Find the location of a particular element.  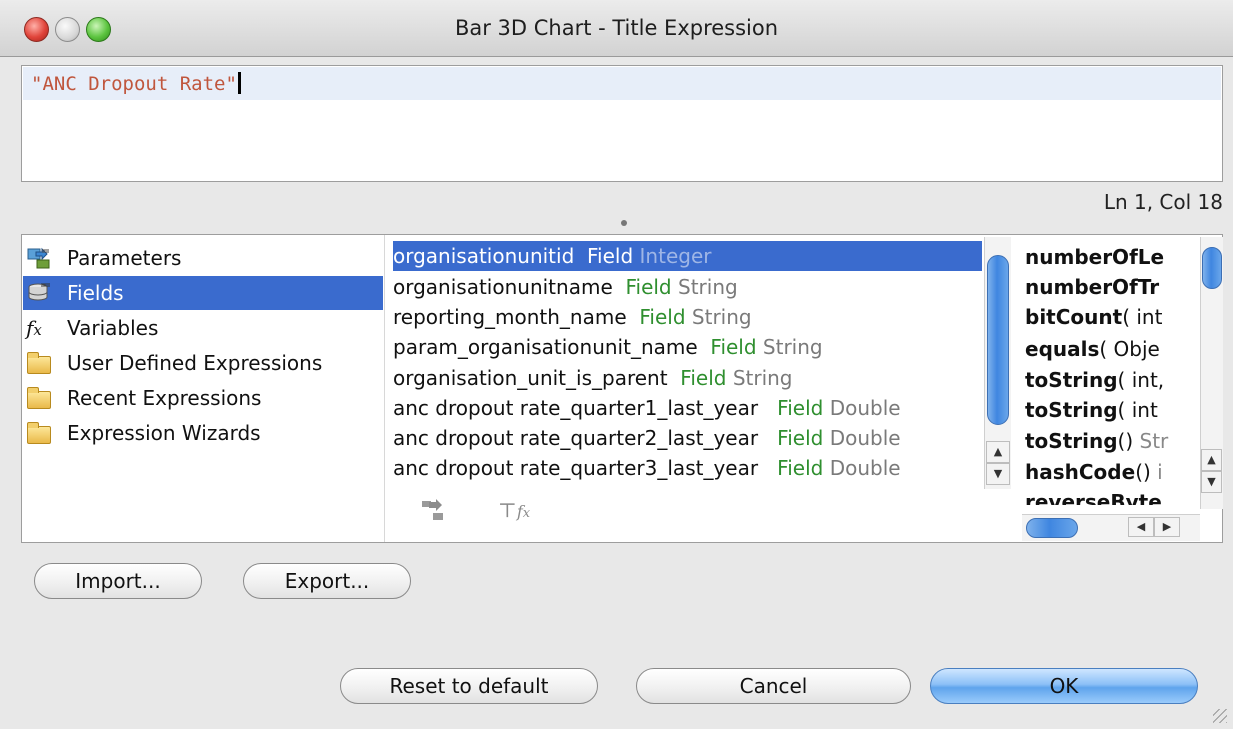

field-row: organisationunitid Field Integer is located at coordinates (687, 256).